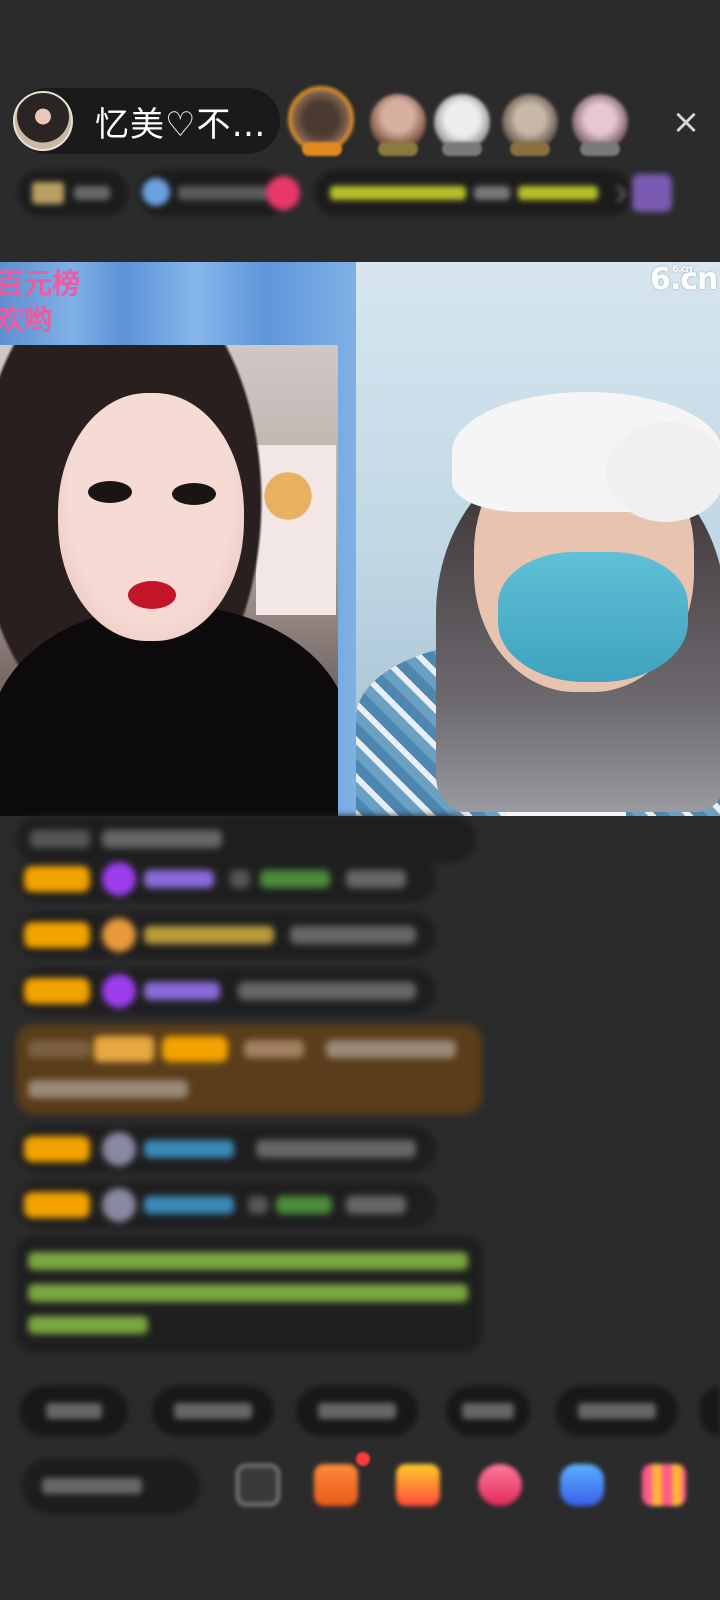 Image resolution: width=720 pixels, height=1600 pixels. What do you see at coordinates (593, 617) in the screenshot?
I see `face-mask` at bounding box center [593, 617].